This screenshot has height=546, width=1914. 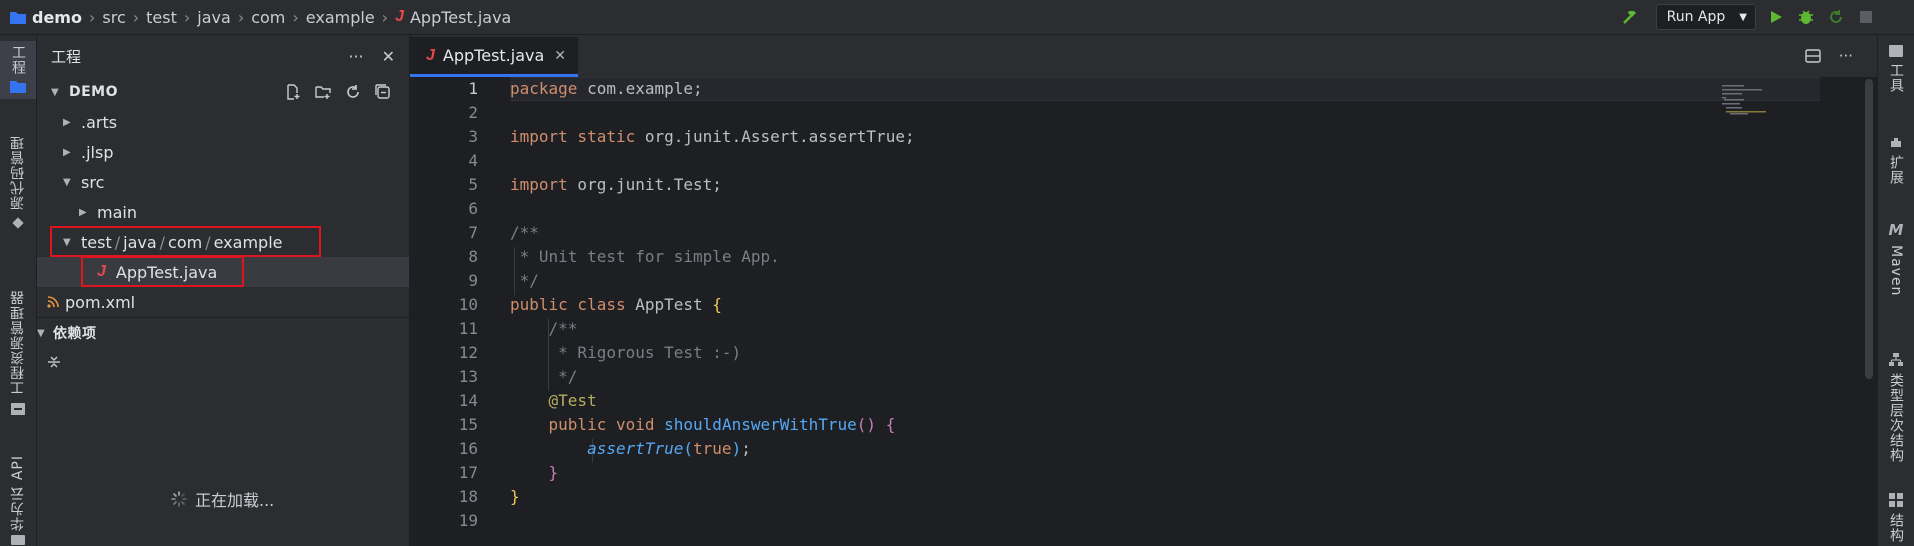 What do you see at coordinates (1744, 100) in the screenshot?
I see `minimap` at bounding box center [1744, 100].